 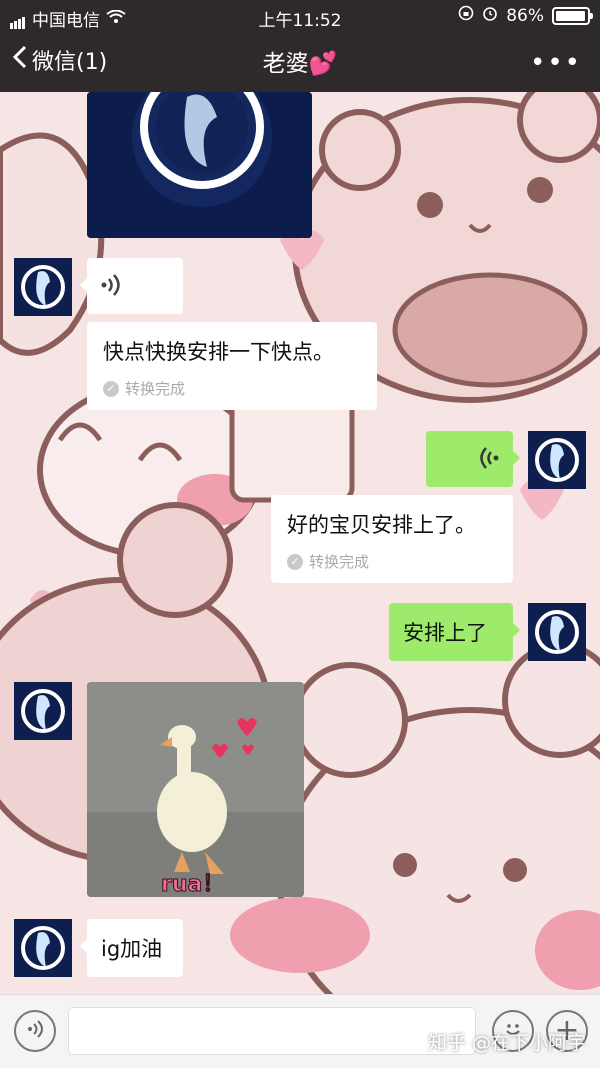 What do you see at coordinates (572, 15) in the screenshot?
I see `battery-icon` at bounding box center [572, 15].